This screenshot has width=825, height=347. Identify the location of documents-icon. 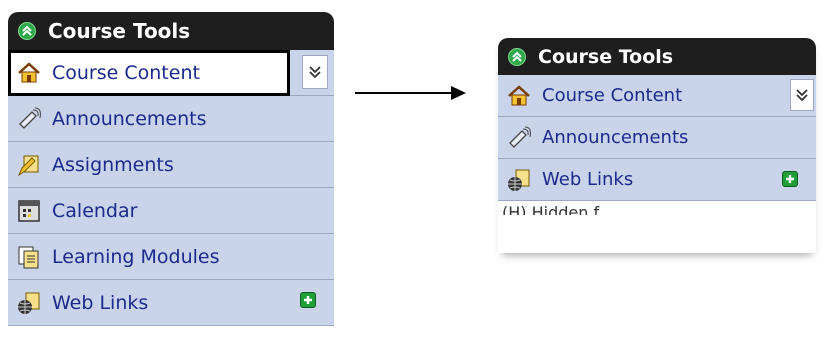
(29, 257).